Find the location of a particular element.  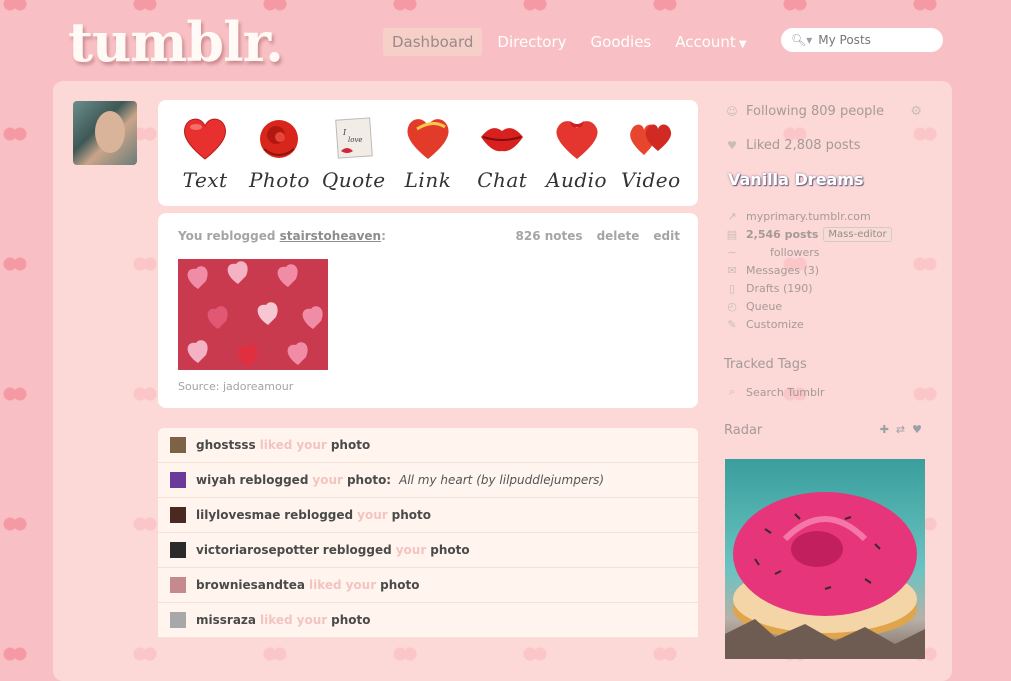

top-nav: Dashboard Directory Goodies Account ▼ is located at coordinates (569, 42).